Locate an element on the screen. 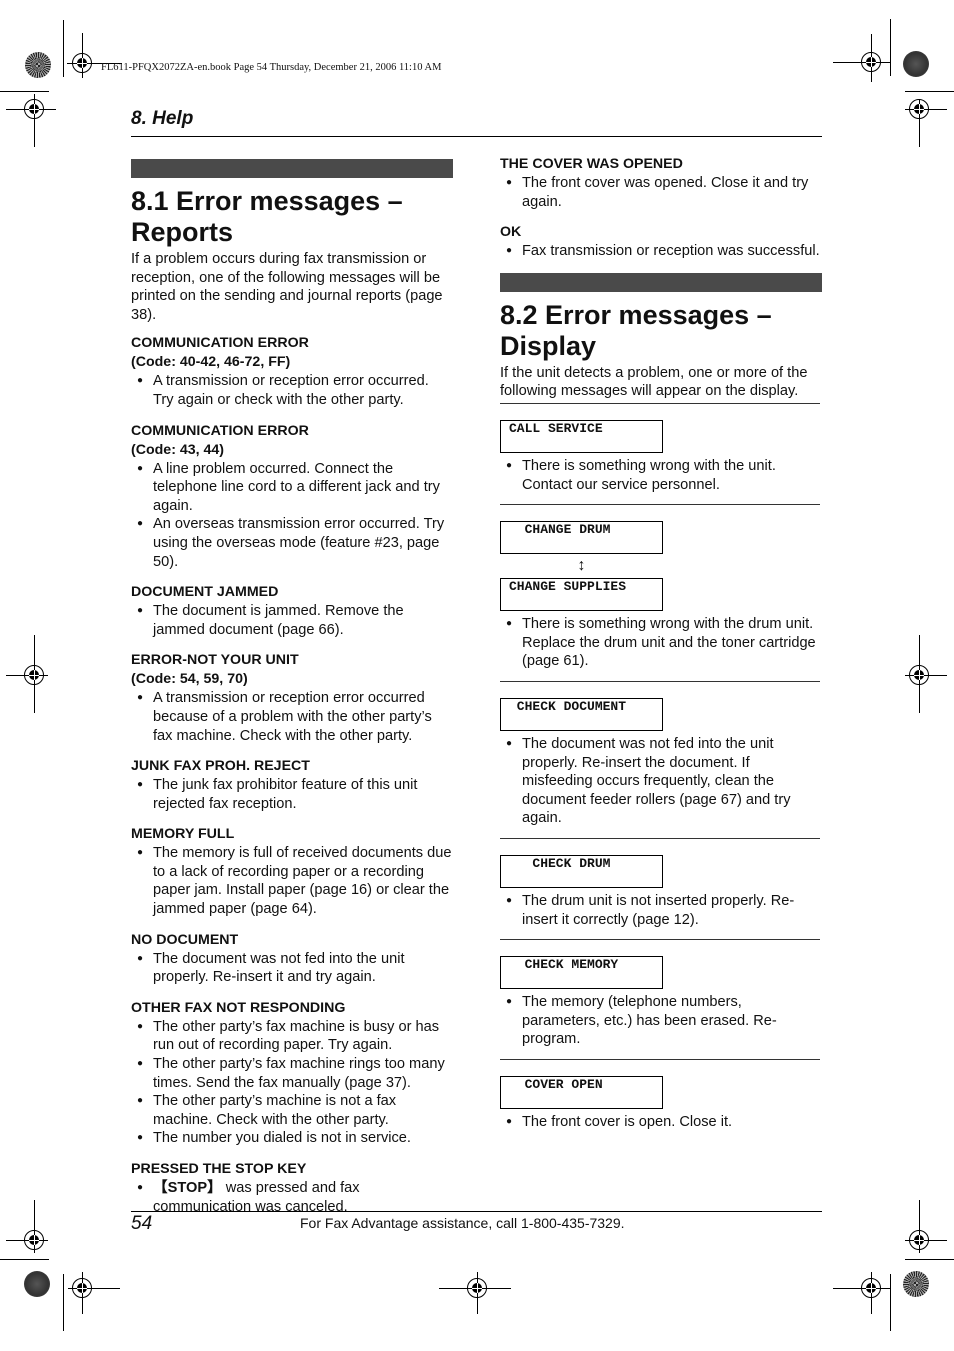 The image size is (954, 1351). section-title-line: Display is located at coordinates (548, 345).